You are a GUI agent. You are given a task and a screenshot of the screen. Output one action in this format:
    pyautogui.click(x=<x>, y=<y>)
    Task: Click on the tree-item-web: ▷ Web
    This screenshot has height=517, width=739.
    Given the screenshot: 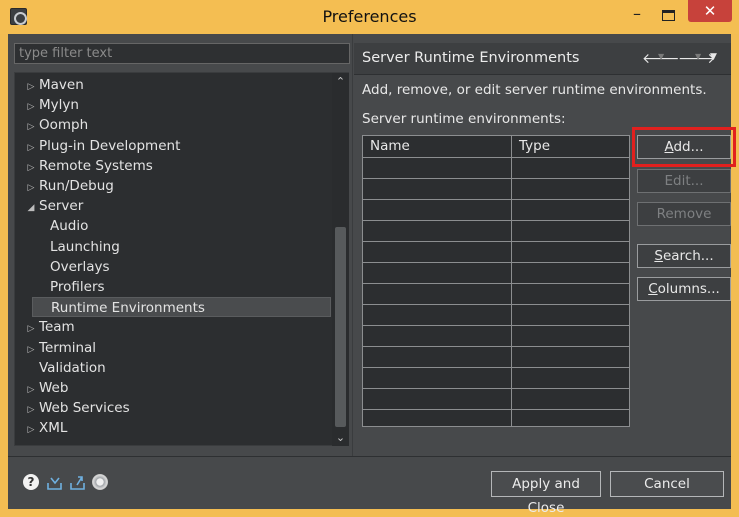 What is the action you would take?
    pyautogui.click(x=42, y=389)
    